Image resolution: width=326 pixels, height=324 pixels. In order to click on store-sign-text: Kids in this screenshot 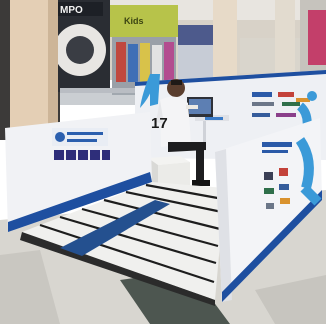, I will do `click(134, 21)`.